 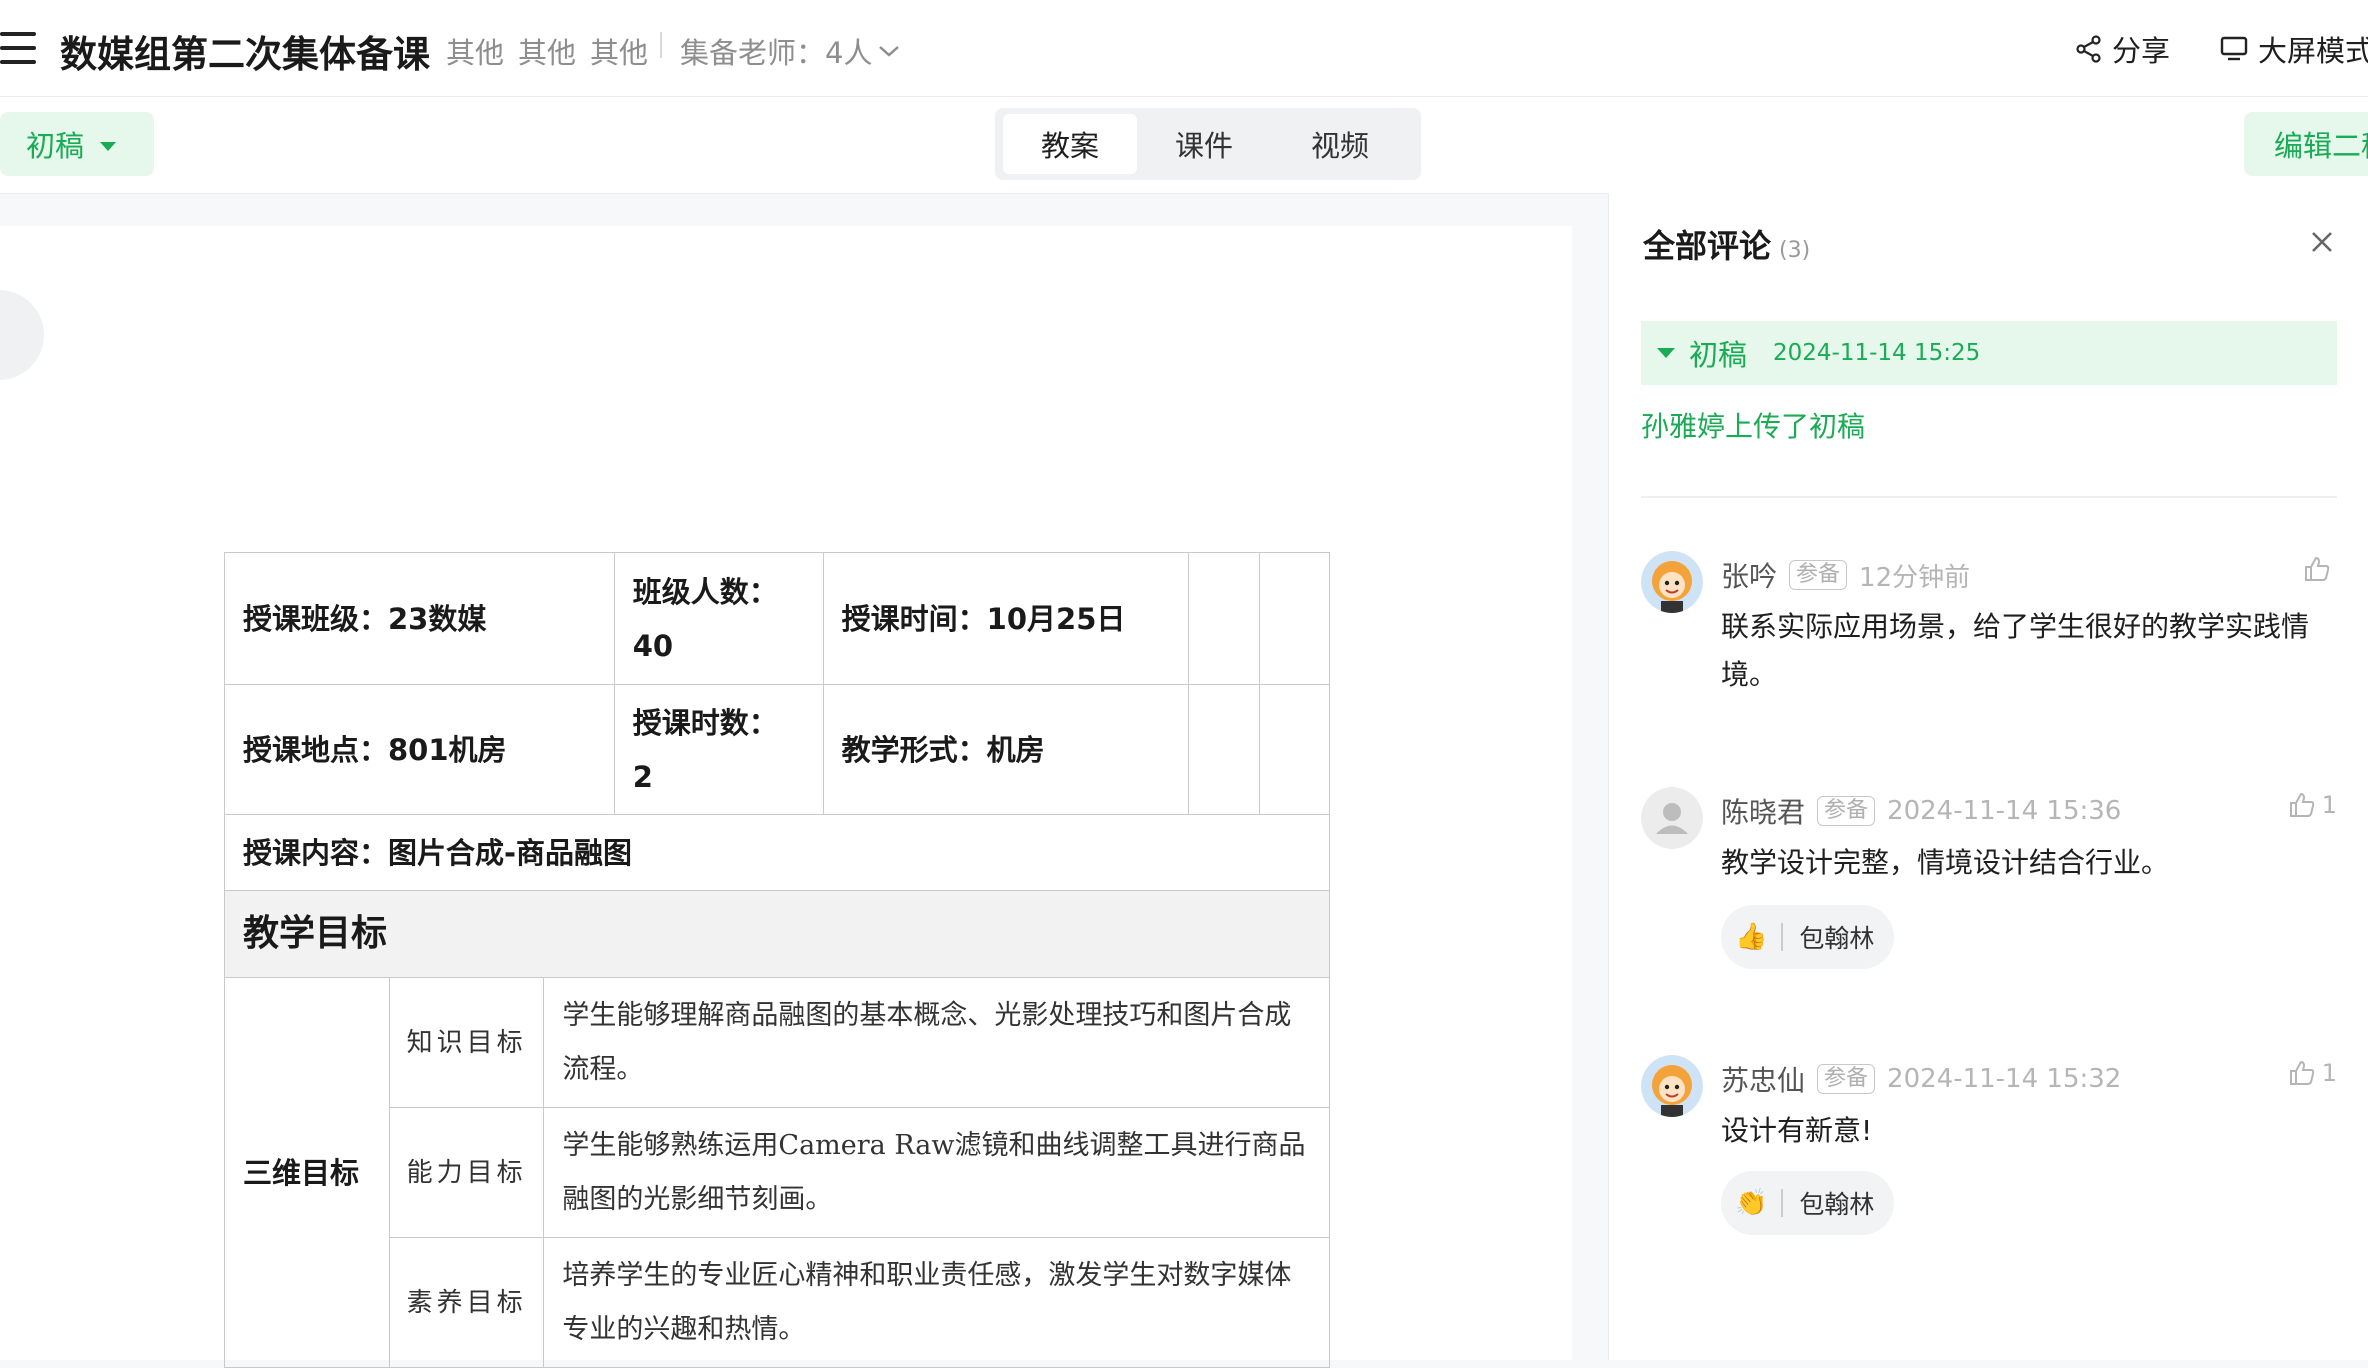 I want to click on teaching-form-cell: 教学形式：机房, so click(x=1006, y=749).